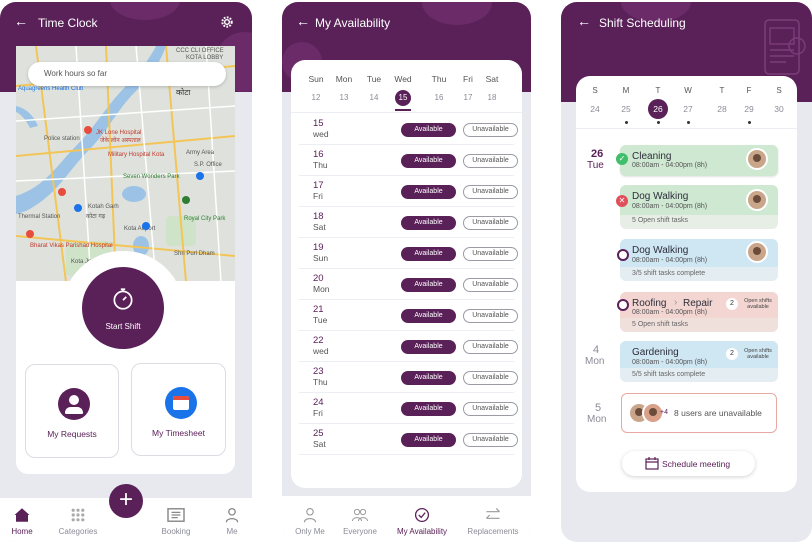 Image resolution: width=812 pixels, height=544 pixels. Describe the element at coordinates (178, 409) in the screenshot. I see `my-timesheet-tile: My Timesheet` at that location.